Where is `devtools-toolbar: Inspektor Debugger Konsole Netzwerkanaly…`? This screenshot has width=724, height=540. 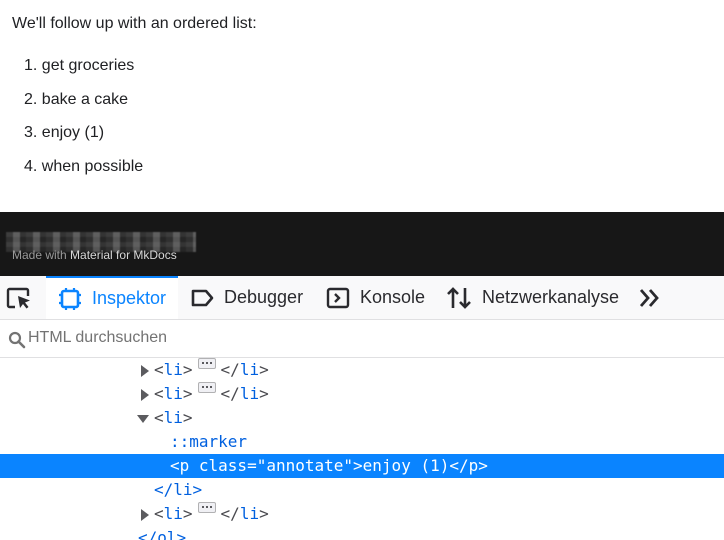 devtools-toolbar: Inspektor Debugger Konsole Netzwerkanaly… is located at coordinates (362, 298).